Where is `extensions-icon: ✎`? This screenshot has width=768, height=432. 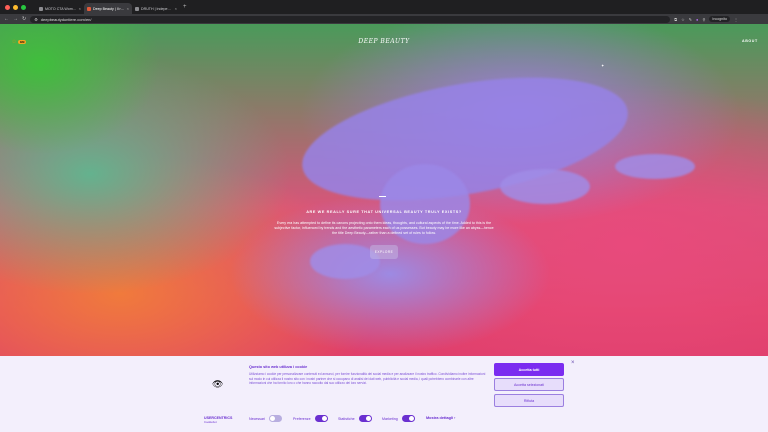 extensions-icon: ✎ is located at coordinates (690, 19).